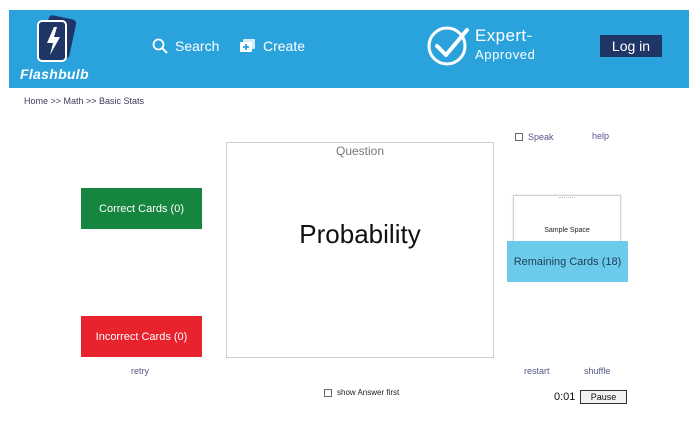 The height and width of the screenshot is (439, 689). Describe the element at coordinates (140, 371) in the screenshot. I see `retry-link: retry` at that location.